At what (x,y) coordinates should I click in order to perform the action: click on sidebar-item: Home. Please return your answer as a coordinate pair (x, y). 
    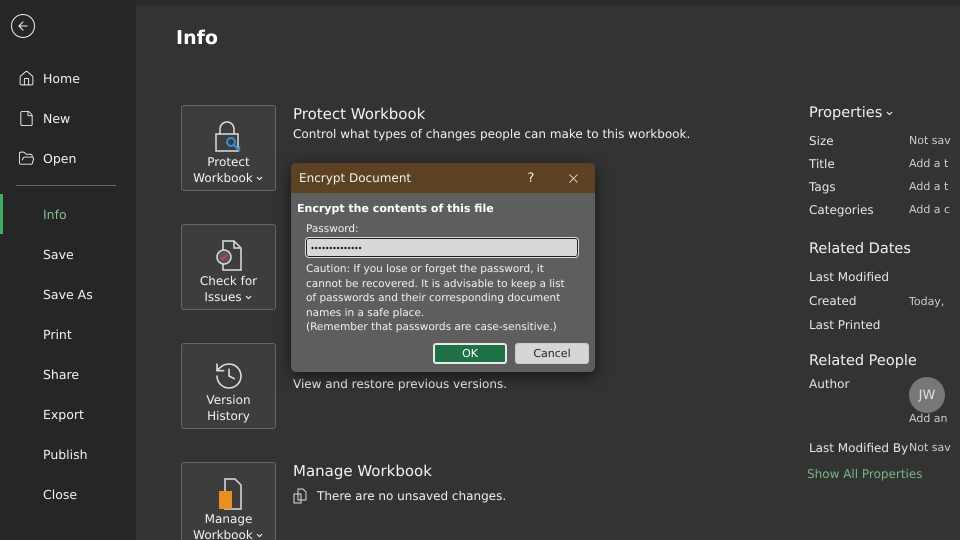
    Looking at the image, I should click on (68, 78).